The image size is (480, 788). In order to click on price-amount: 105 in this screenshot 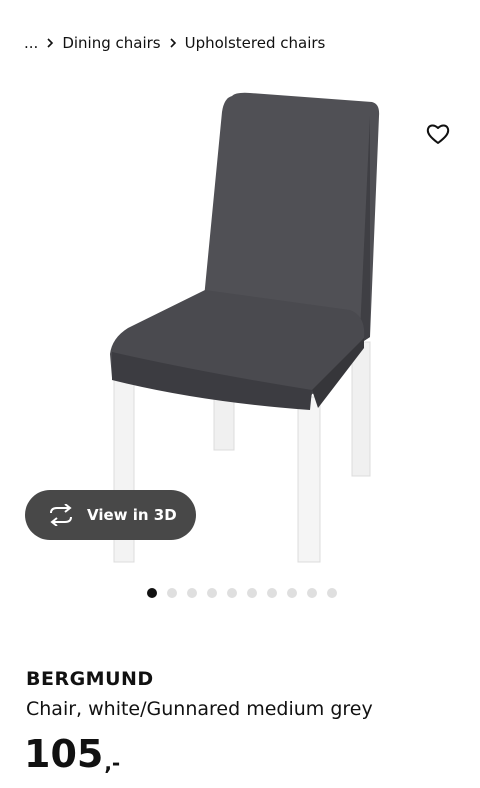, I will do `click(64, 754)`.